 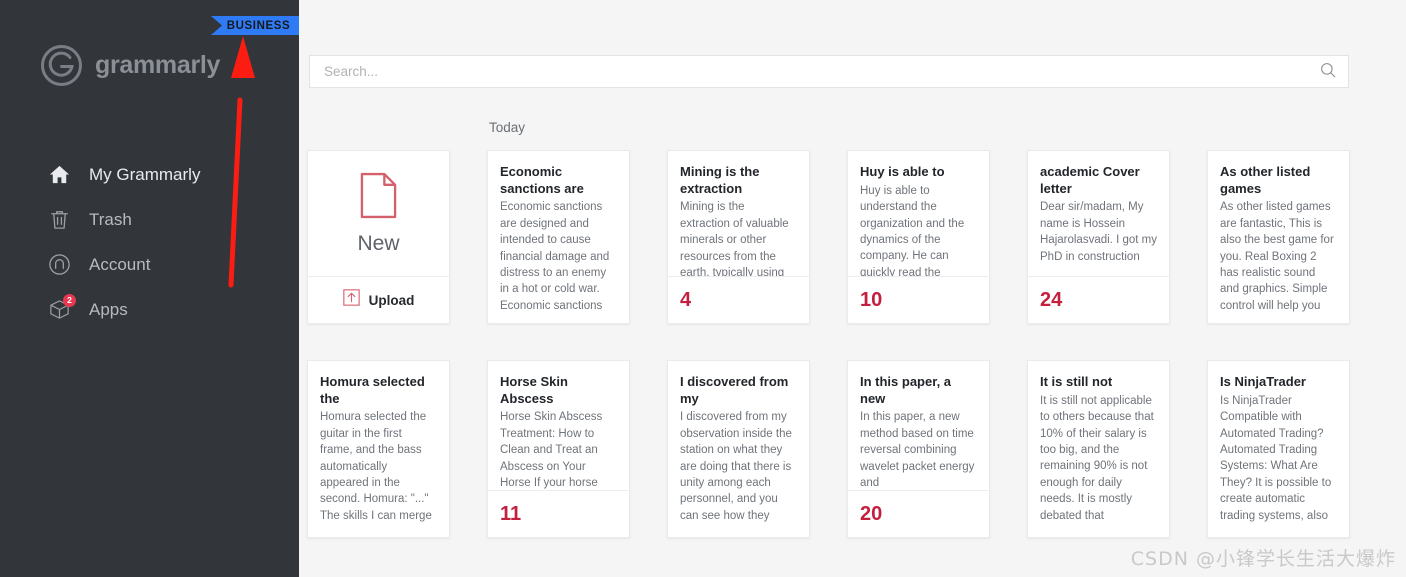 I want to click on document-card-count: 4, so click(x=686, y=299).